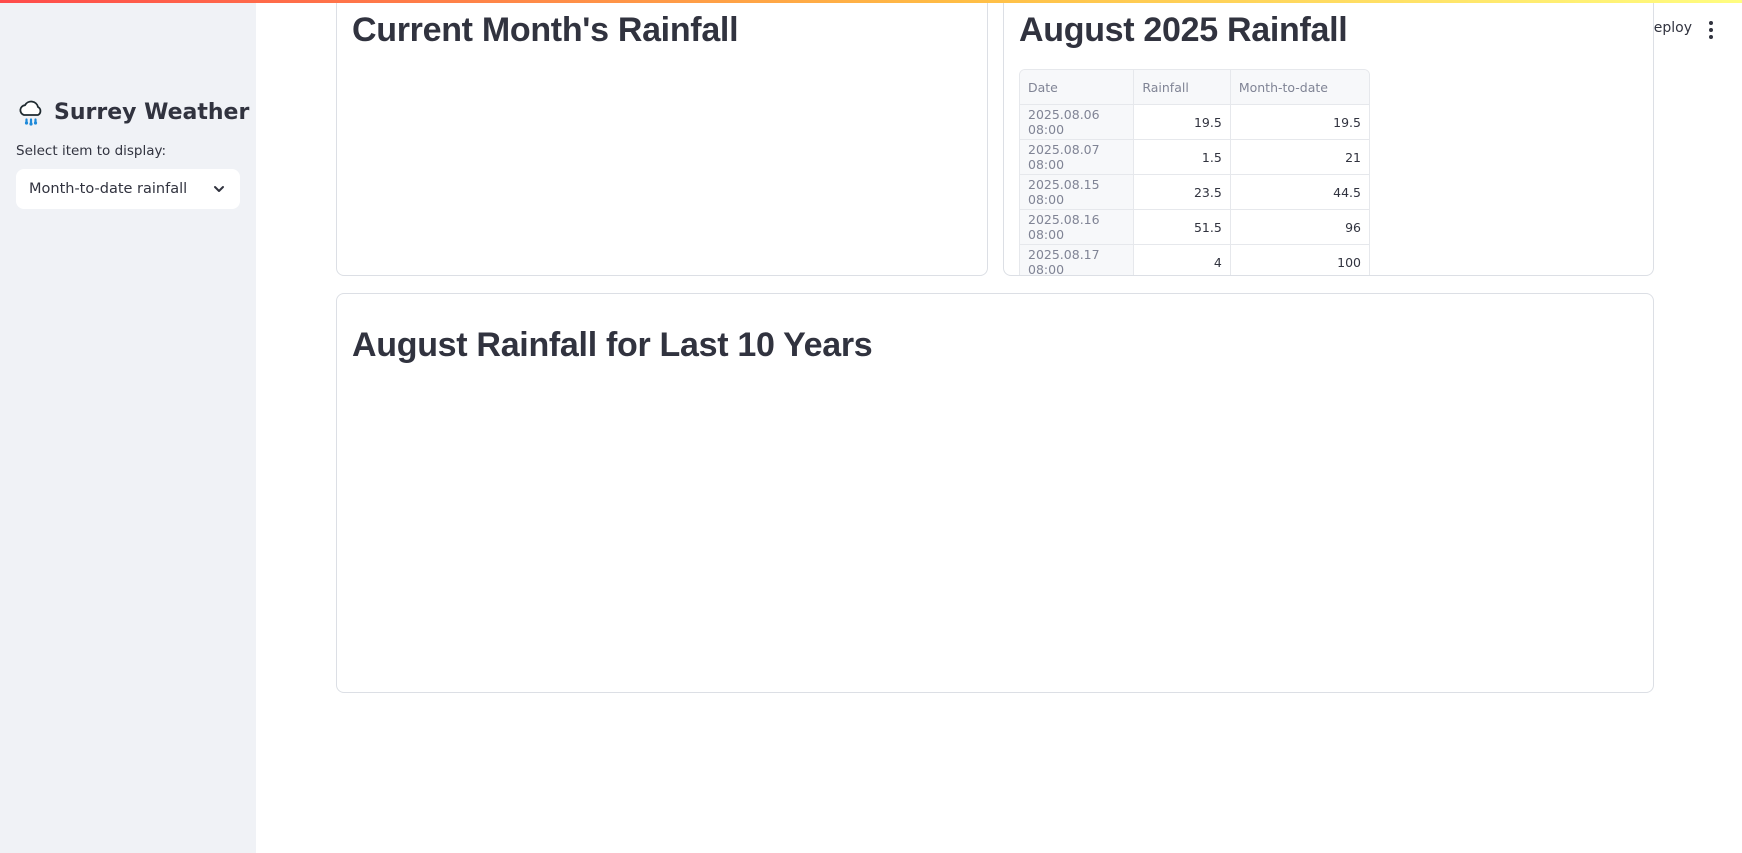 The image size is (1742, 853). I want to click on current-month-title: Current Month's Rainfall, so click(545, 30).